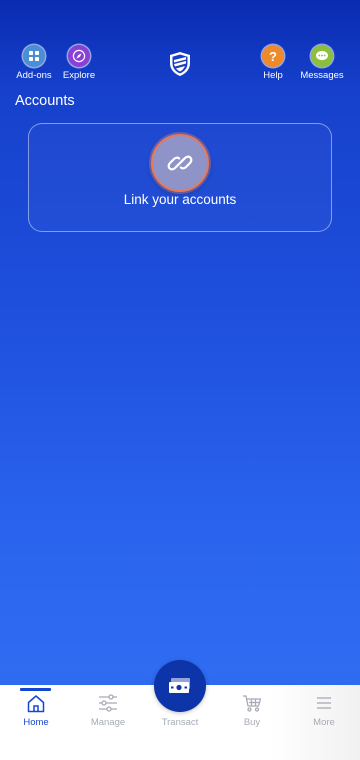 Image resolution: width=360 pixels, height=760 pixels. What do you see at coordinates (34, 75) in the screenshot?
I see `addons-label: Add-ons` at bounding box center [34, 75].